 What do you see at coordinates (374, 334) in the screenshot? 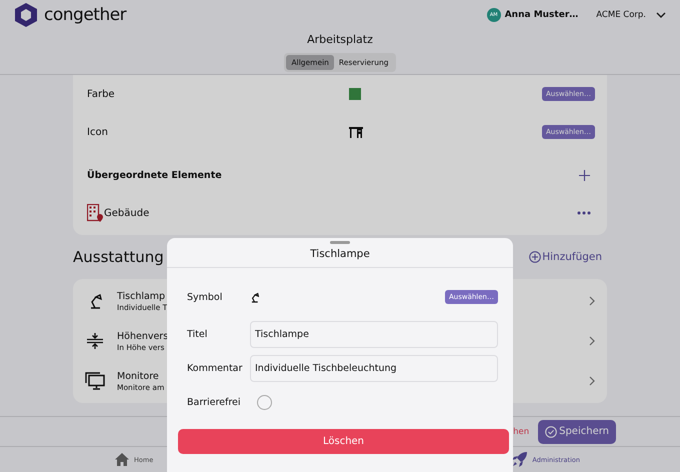
I see `input-field: Tischlampe` at bounding box center [374, 334].